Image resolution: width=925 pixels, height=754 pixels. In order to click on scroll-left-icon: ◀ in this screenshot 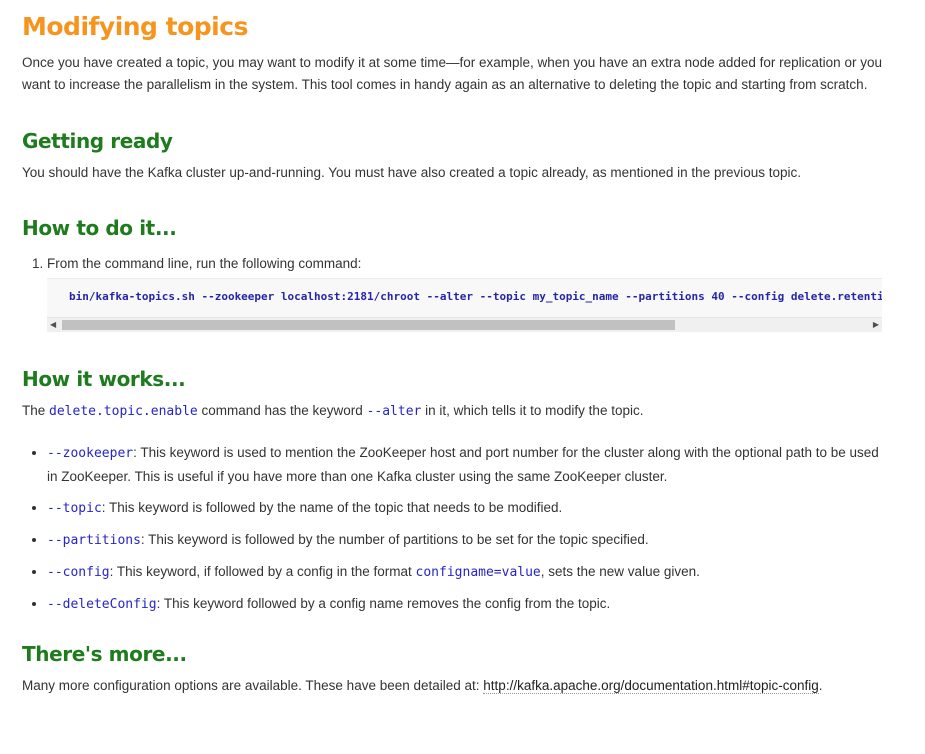, I will do `click(53, 325)`.